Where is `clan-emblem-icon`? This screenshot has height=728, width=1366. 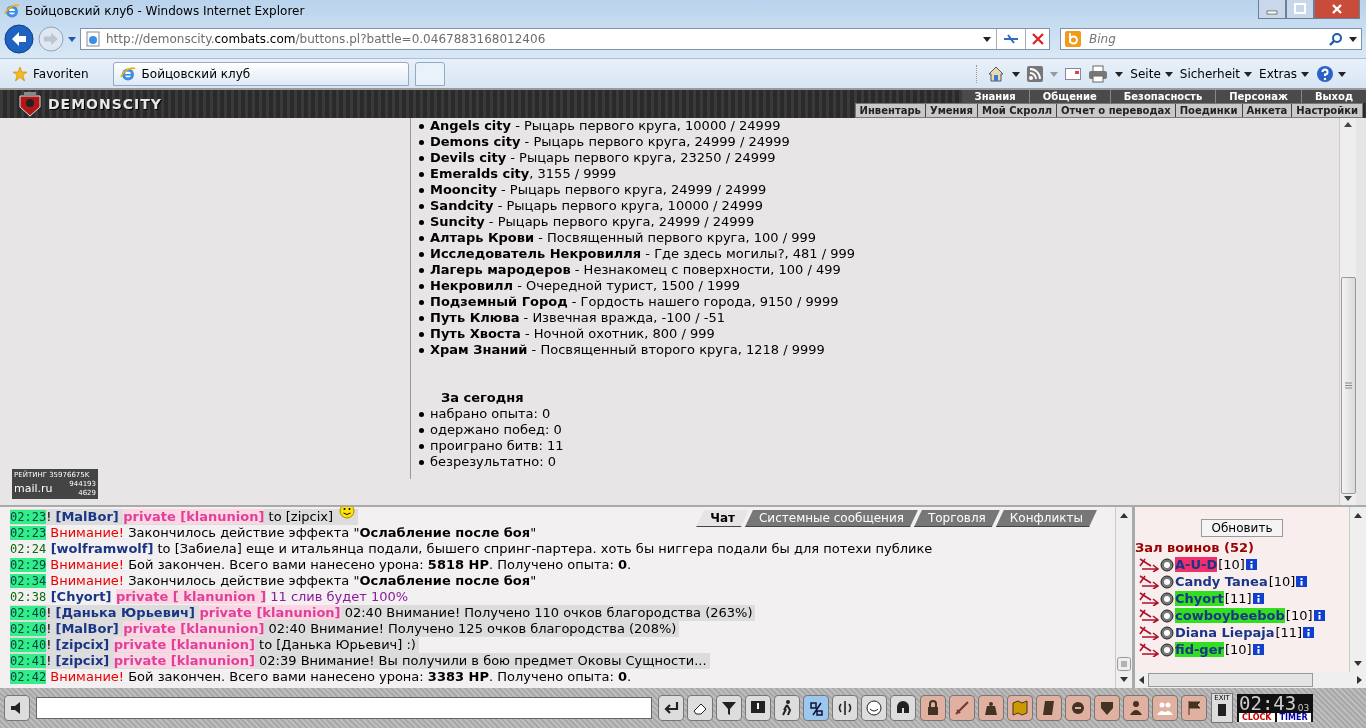 clan-emblem-icon is located at coordinates (1167, 598).